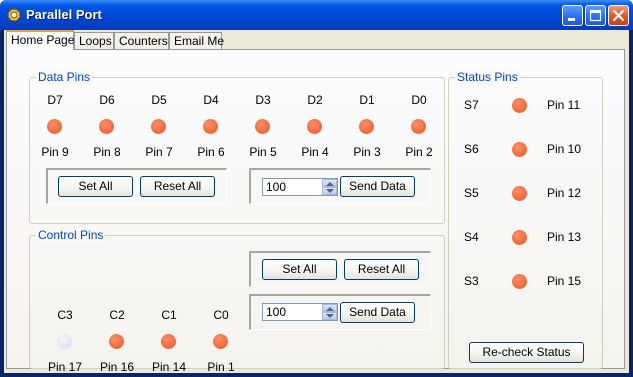 This screenshot has width=633, height=377. I want to click on pin-name-label: D5, so click(159, 100).